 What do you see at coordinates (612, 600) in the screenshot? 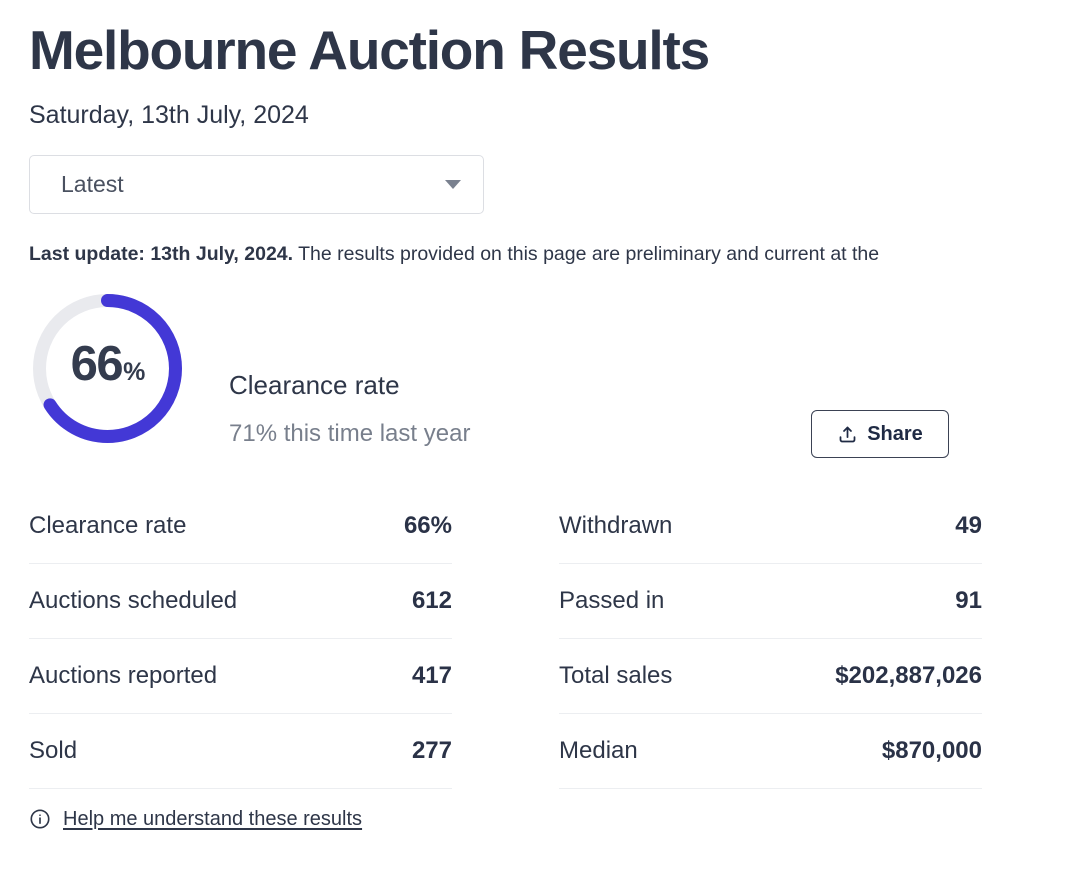
I see `stat-label: Passed in` at bounding box center [612, 600].